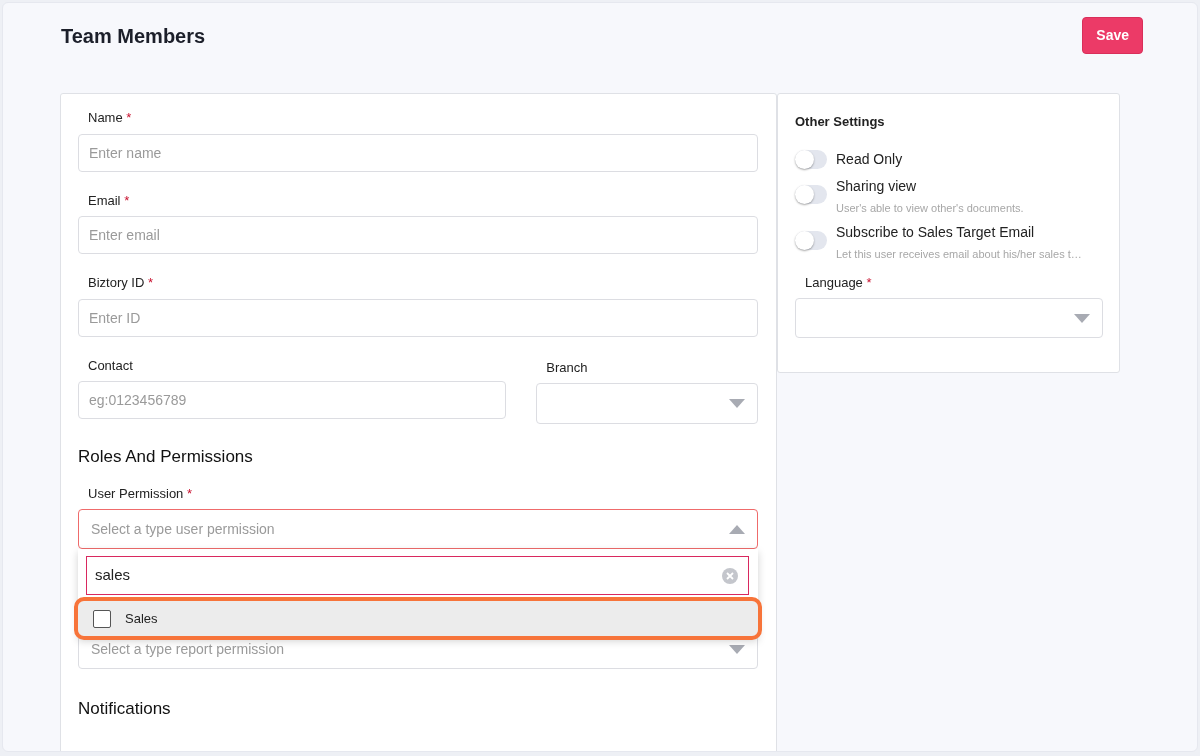 This screenshot has height=756, width=1200. Describe the element at coordinates (869, 159) in the screenshot. I see `toggle-label: Read Only` at that location.